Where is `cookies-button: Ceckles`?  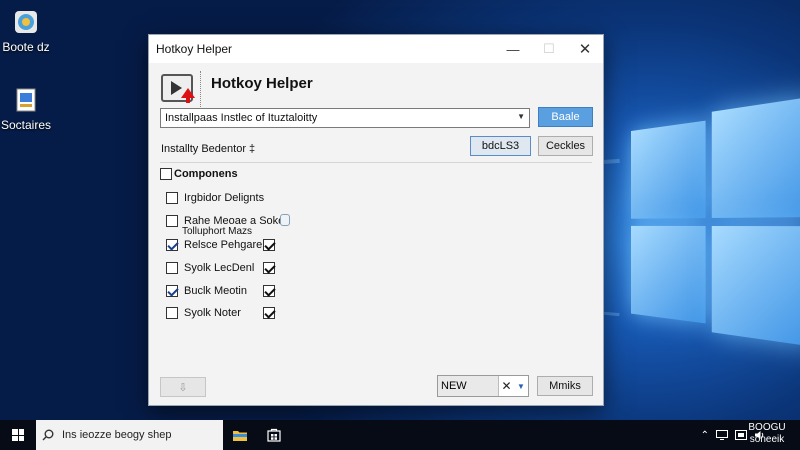
cookies-button: Ceckles is located at coordinates (565, 146).